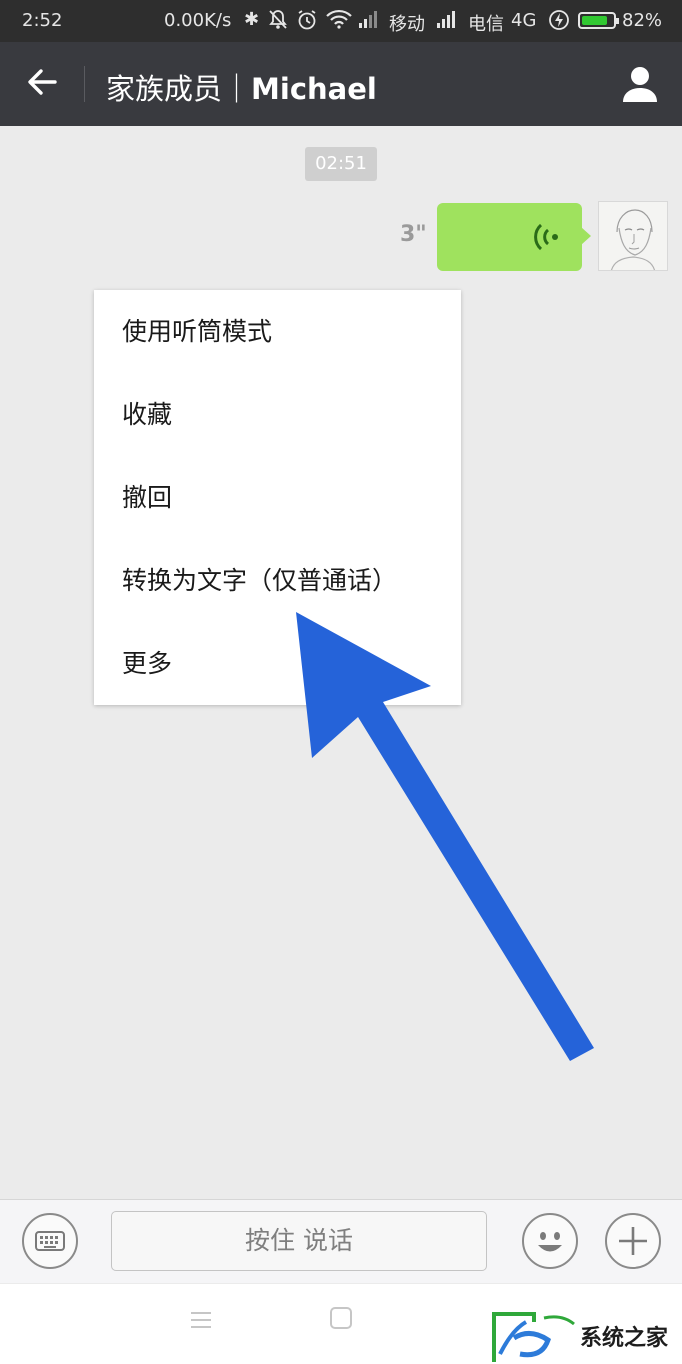 This screenshot has width=682, height=1364. I want to click on chat-header: 家族成员｜Michael, so click(341, 84).